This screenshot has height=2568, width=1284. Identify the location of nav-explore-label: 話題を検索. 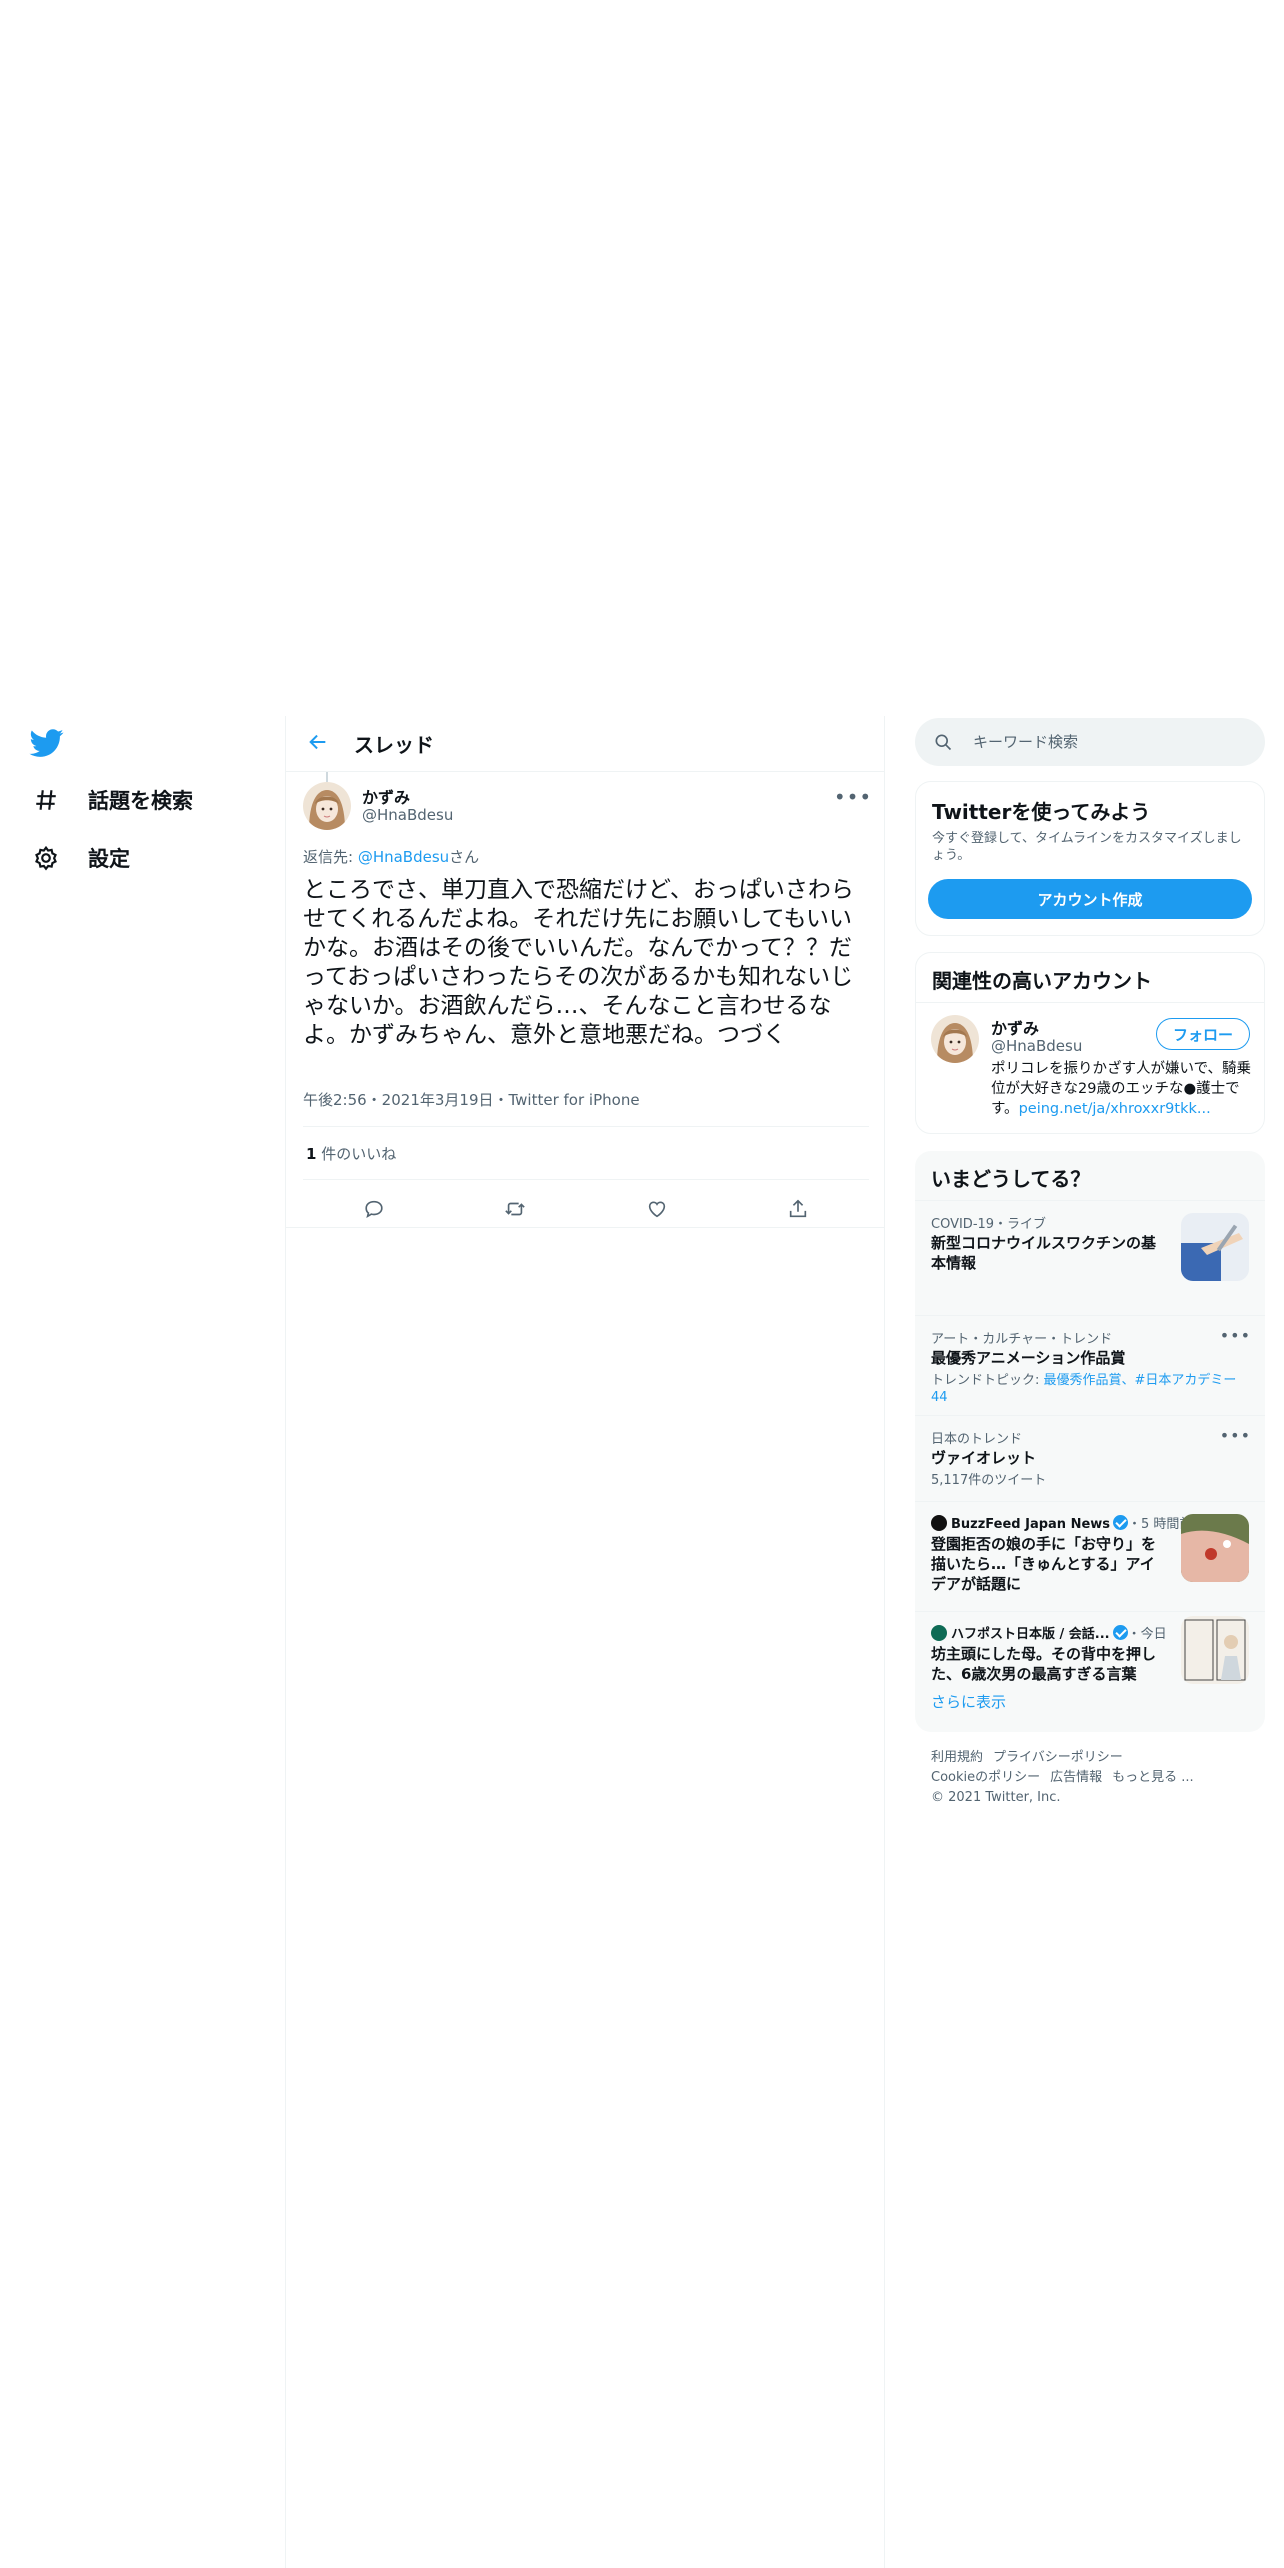
(140, 801).